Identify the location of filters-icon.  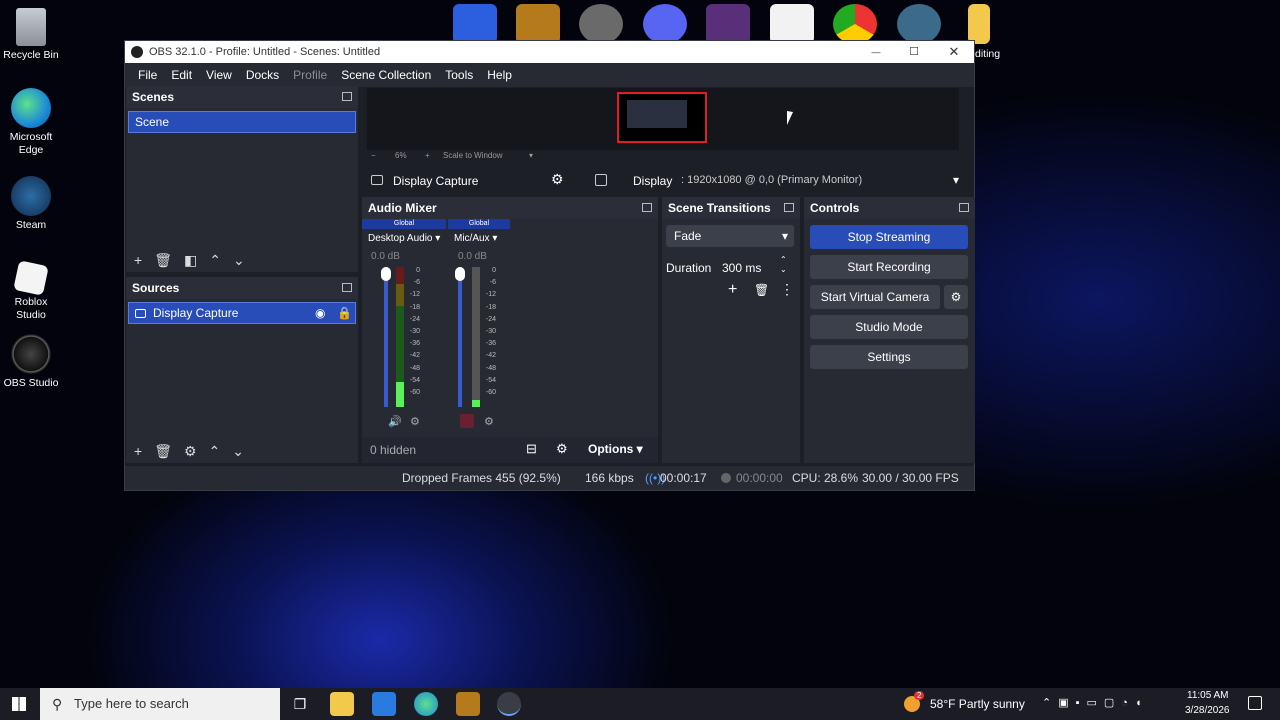
(601, 180).